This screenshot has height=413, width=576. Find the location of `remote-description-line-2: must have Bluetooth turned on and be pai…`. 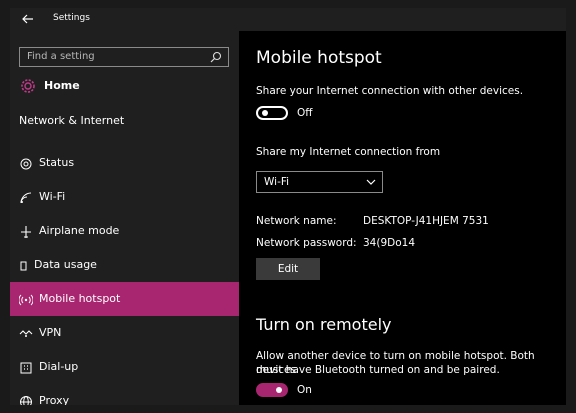

remote-description-line-2: must have Bluetooth turned on and be pai… is located at coordinates (378, 370).